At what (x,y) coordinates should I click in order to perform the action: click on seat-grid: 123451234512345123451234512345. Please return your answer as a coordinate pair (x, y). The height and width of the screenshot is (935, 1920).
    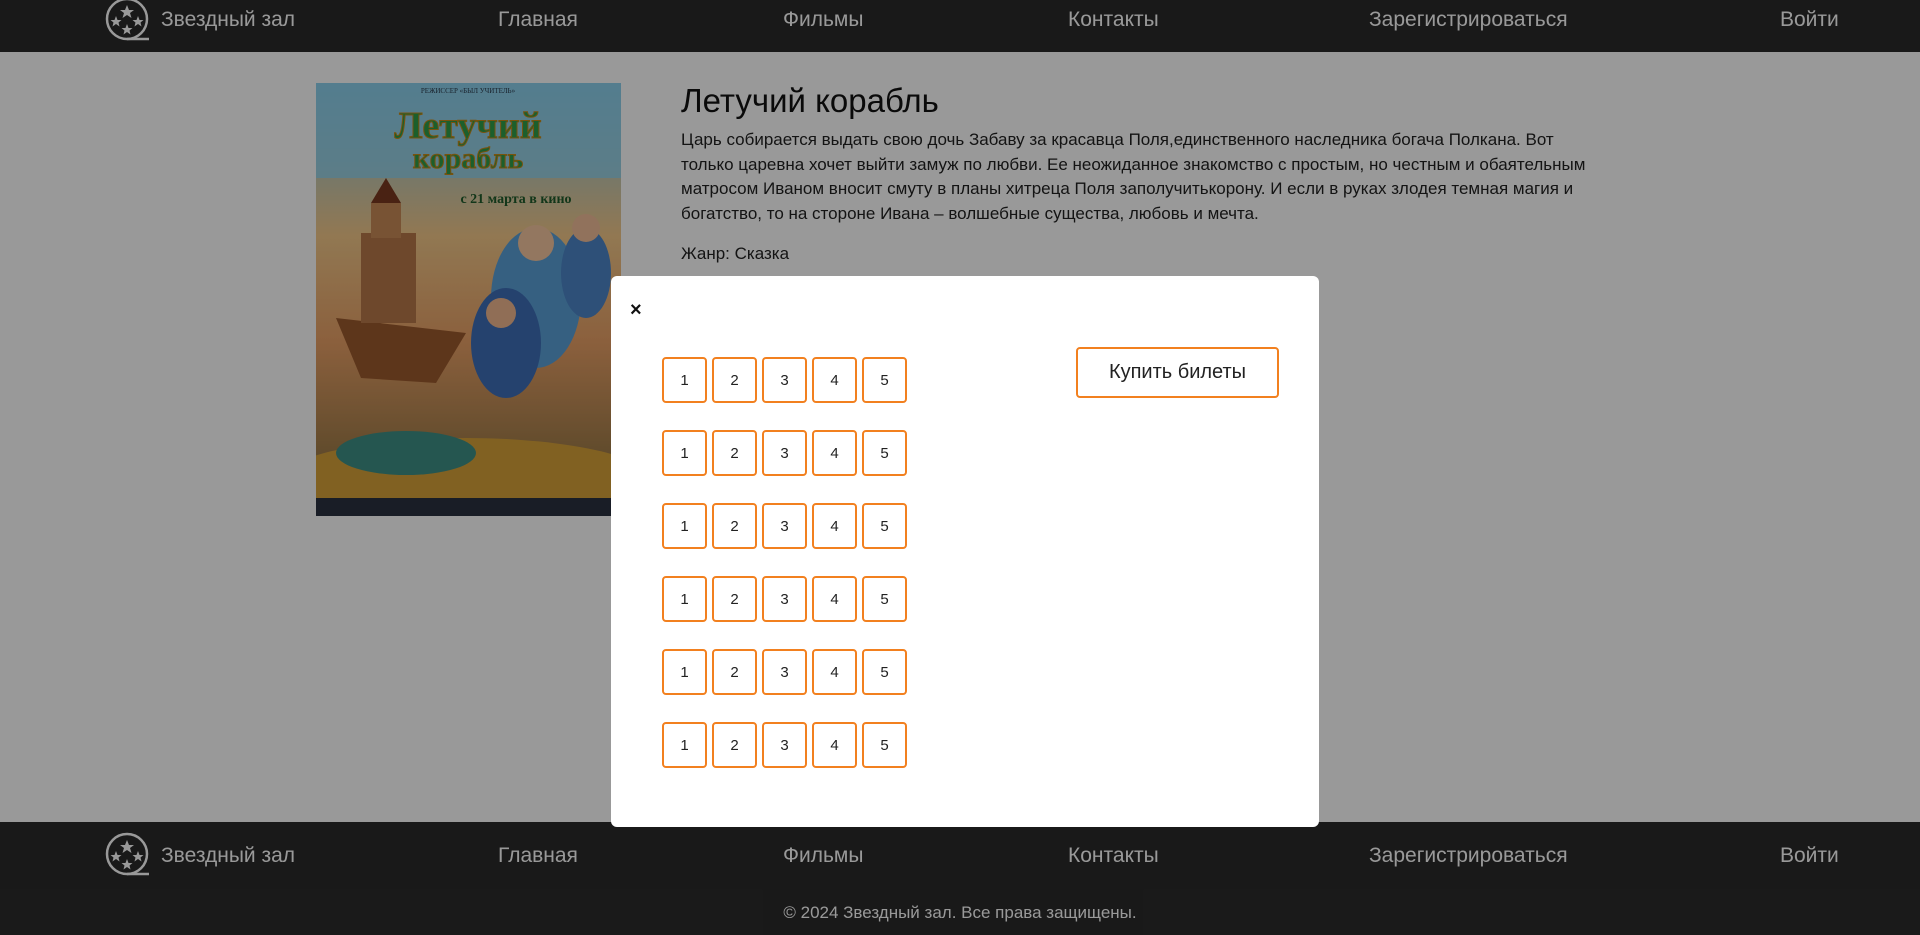
    Looking at the image, I should click on (784, 576).